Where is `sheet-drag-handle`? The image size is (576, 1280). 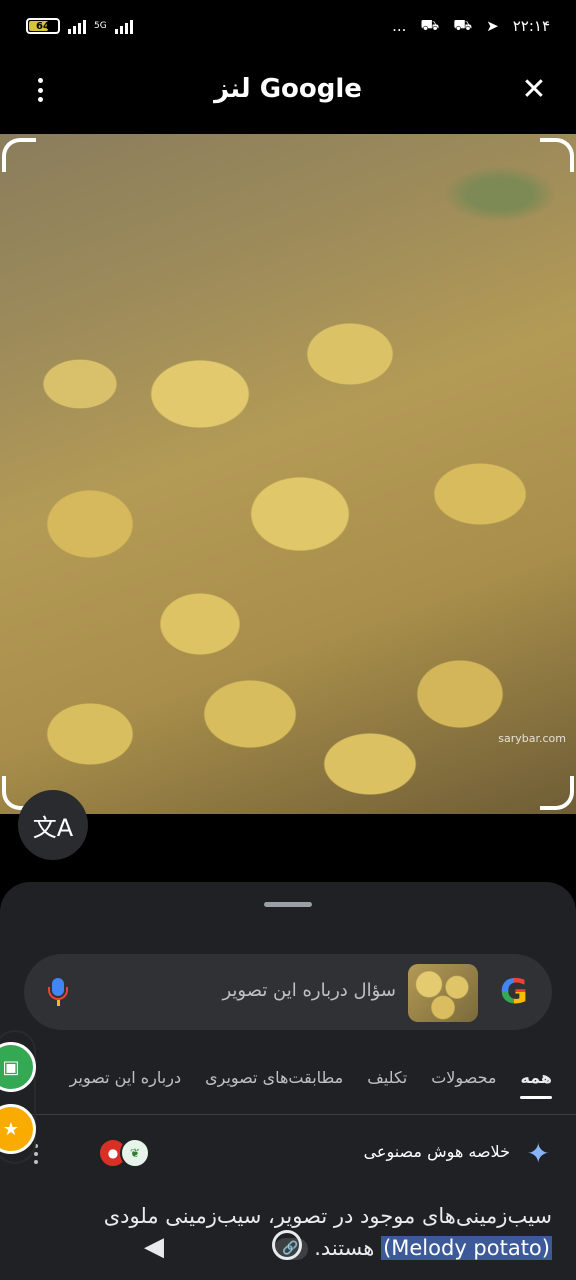 sheet-drag-handle is located at coordinates (288, 904).